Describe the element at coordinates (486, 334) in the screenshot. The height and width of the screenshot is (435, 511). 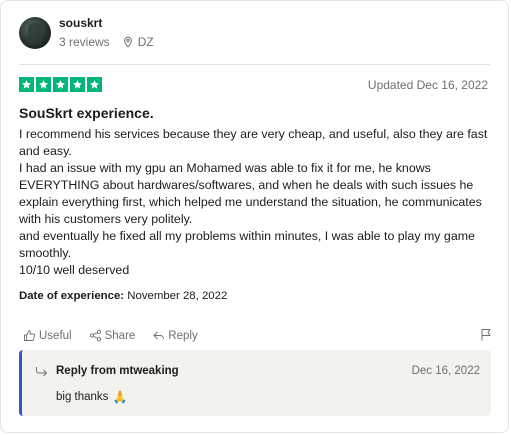
I see `flag-icon` at that location.